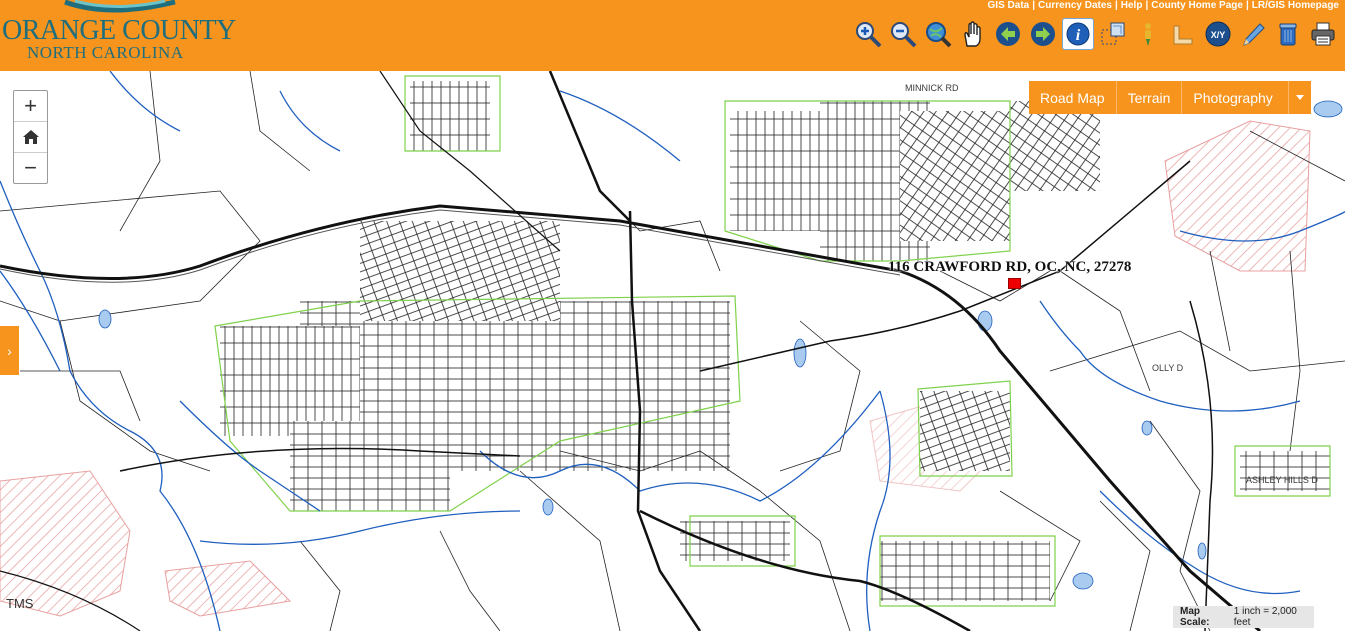 The width and height of the screenshot is (1345, 631). Describe the element at coordinates (1282, 480) in the screenshot. I see `road-label-ashley-hills: ASHLEY HILLS D` at that location.